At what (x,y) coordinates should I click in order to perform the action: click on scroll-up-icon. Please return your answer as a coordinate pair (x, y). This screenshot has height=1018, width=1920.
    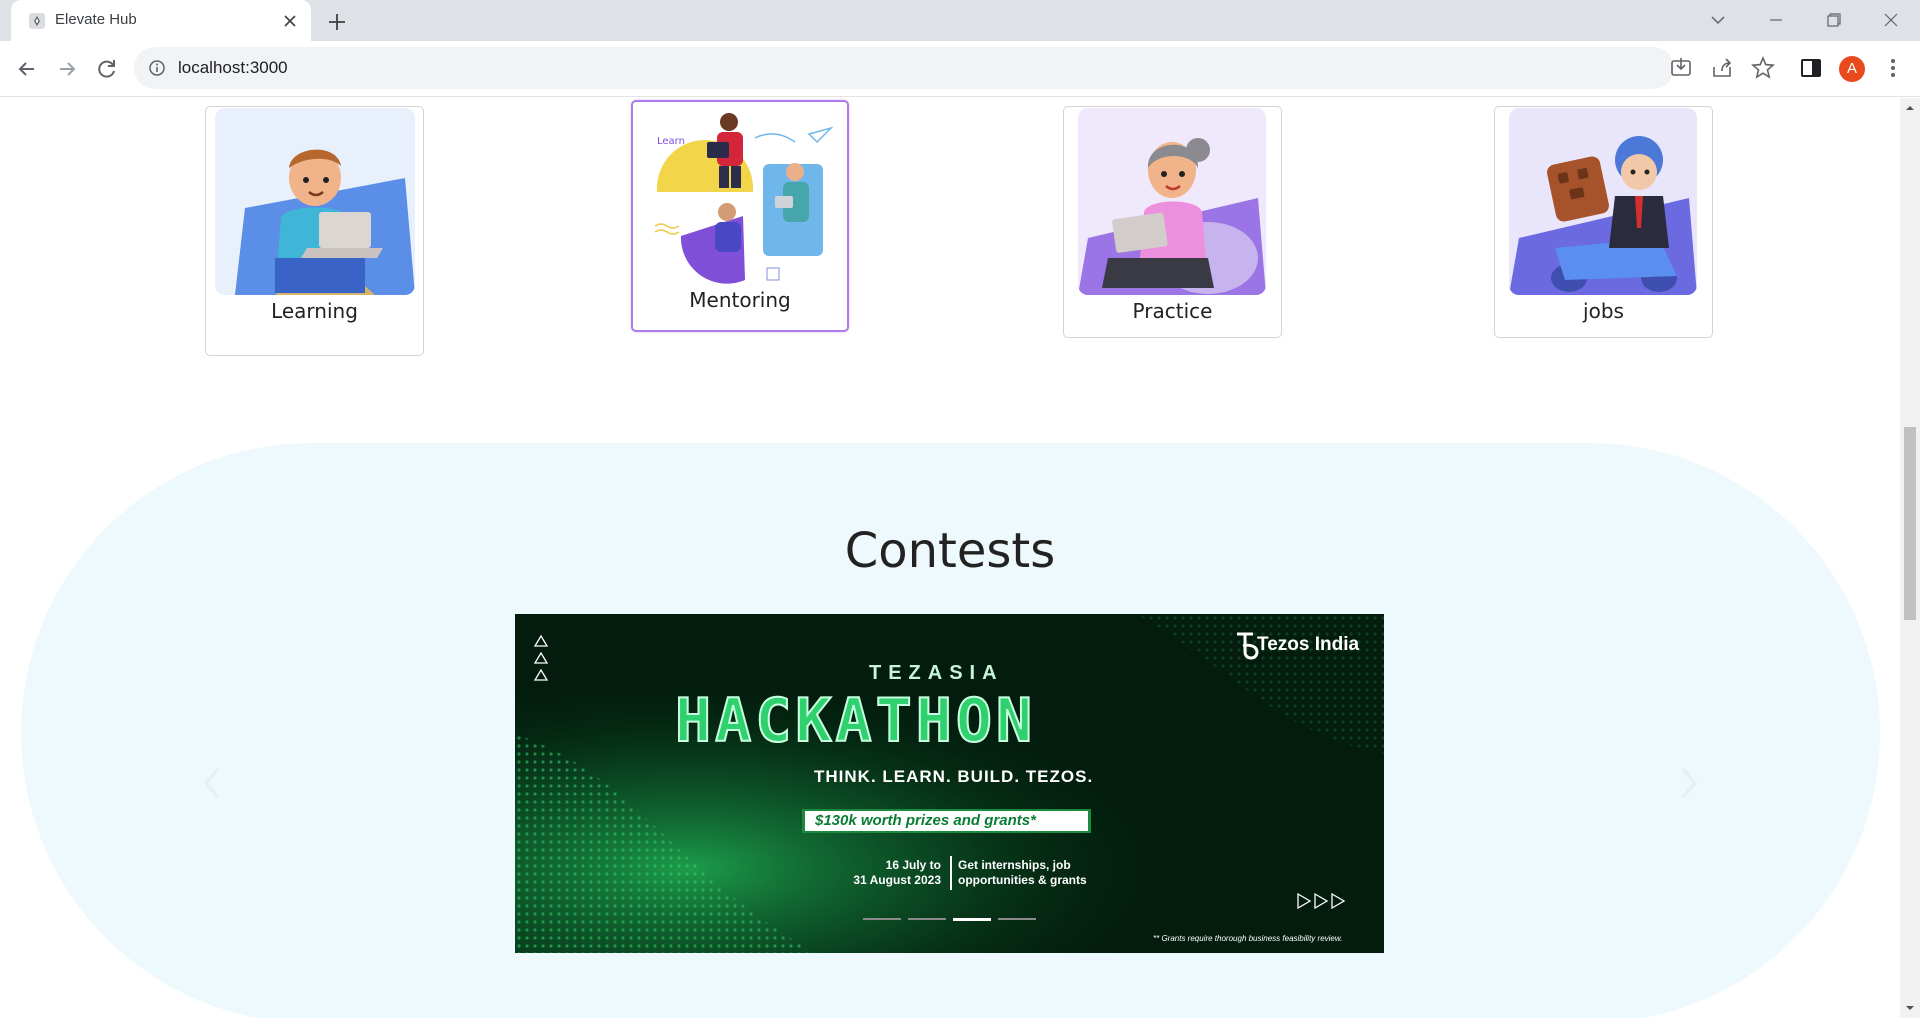
    Looking at the image, I should click on (1910, 108).